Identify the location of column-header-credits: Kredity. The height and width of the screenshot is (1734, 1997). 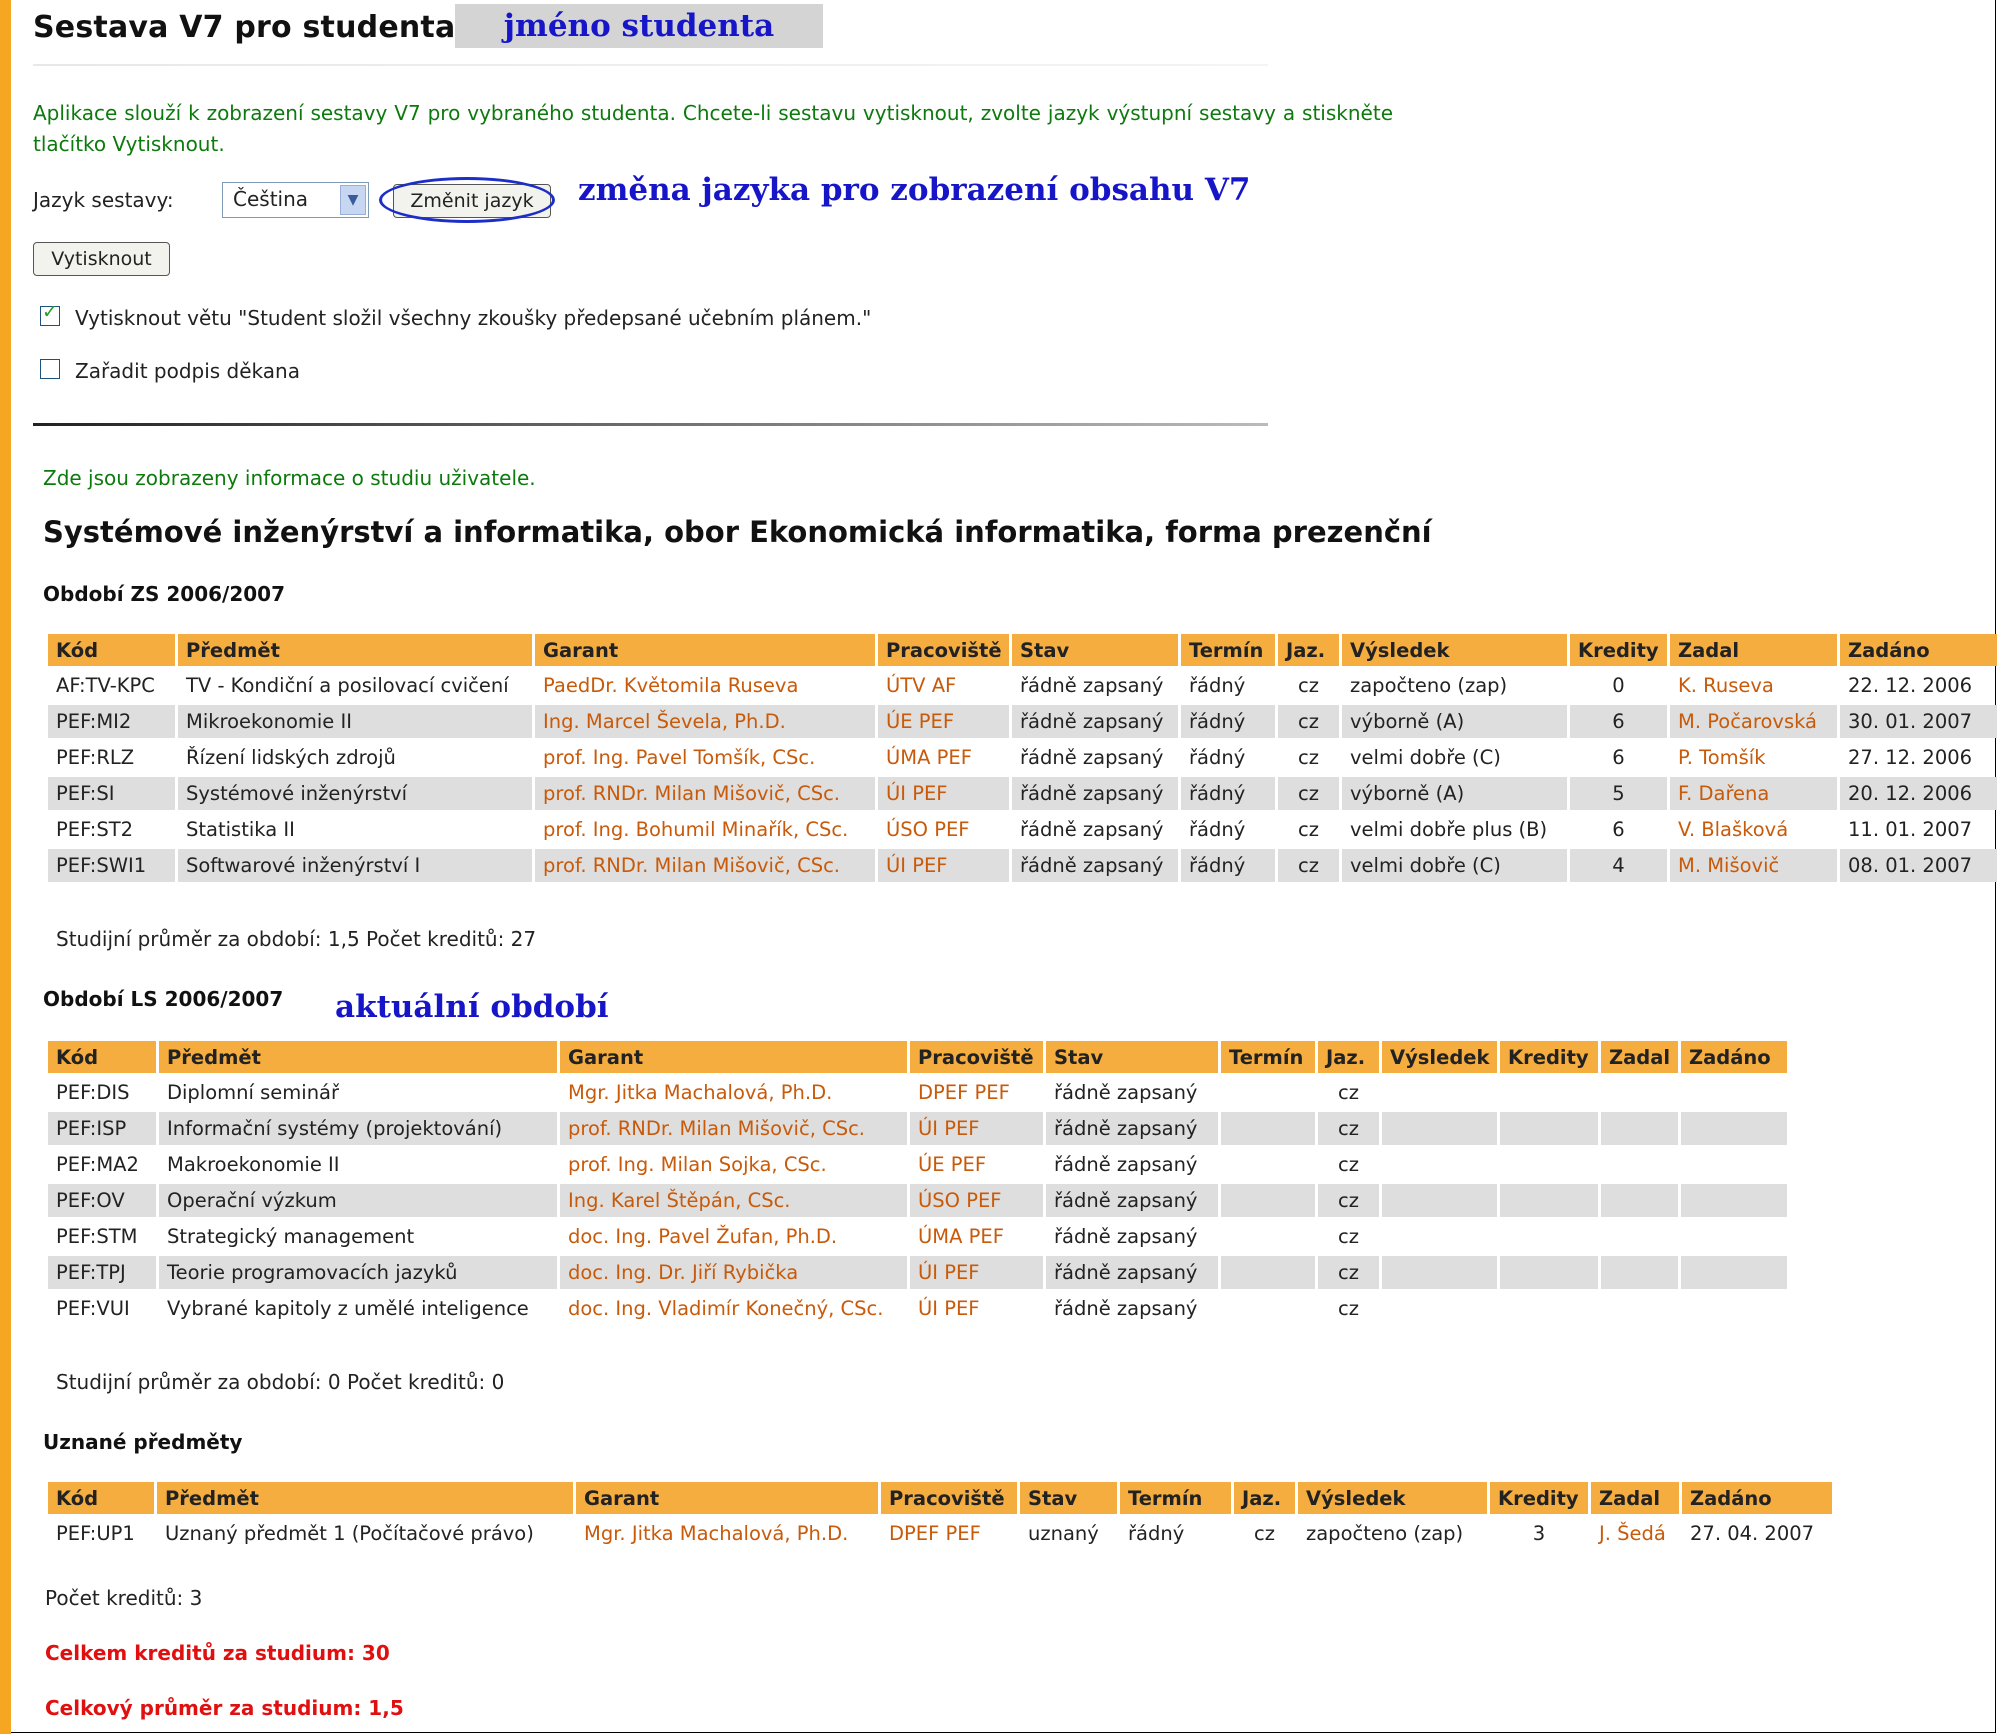
(1618, 650).